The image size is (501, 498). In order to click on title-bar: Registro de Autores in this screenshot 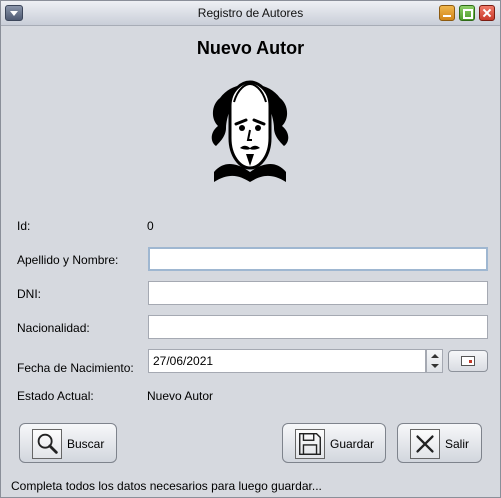, I will do `click(250, 13)`.